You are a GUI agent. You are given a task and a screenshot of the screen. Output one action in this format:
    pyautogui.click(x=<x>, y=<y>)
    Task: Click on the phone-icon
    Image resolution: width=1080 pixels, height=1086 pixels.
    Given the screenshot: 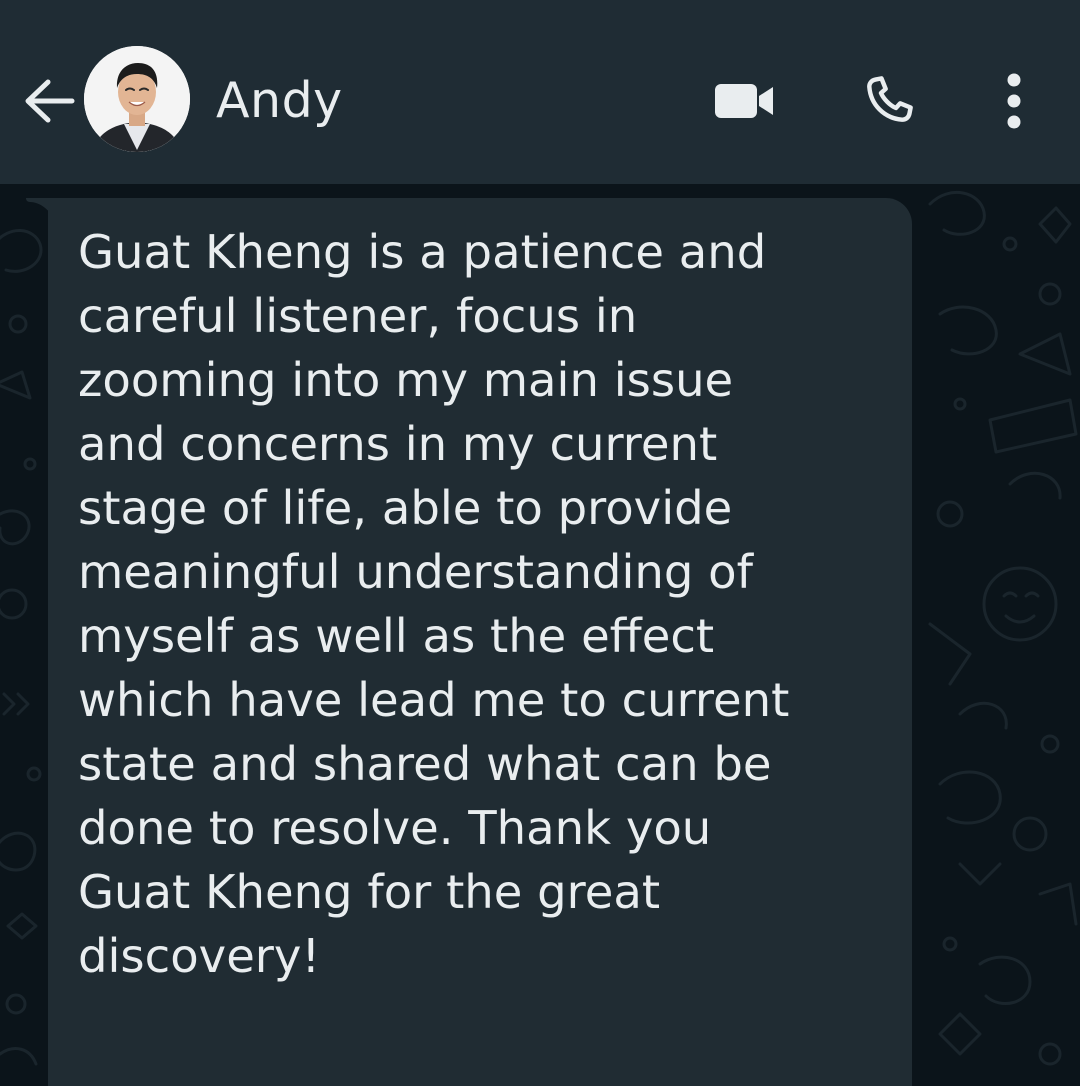 What is the action you would take?
    pyautogui.click(x=890, y=99)
    